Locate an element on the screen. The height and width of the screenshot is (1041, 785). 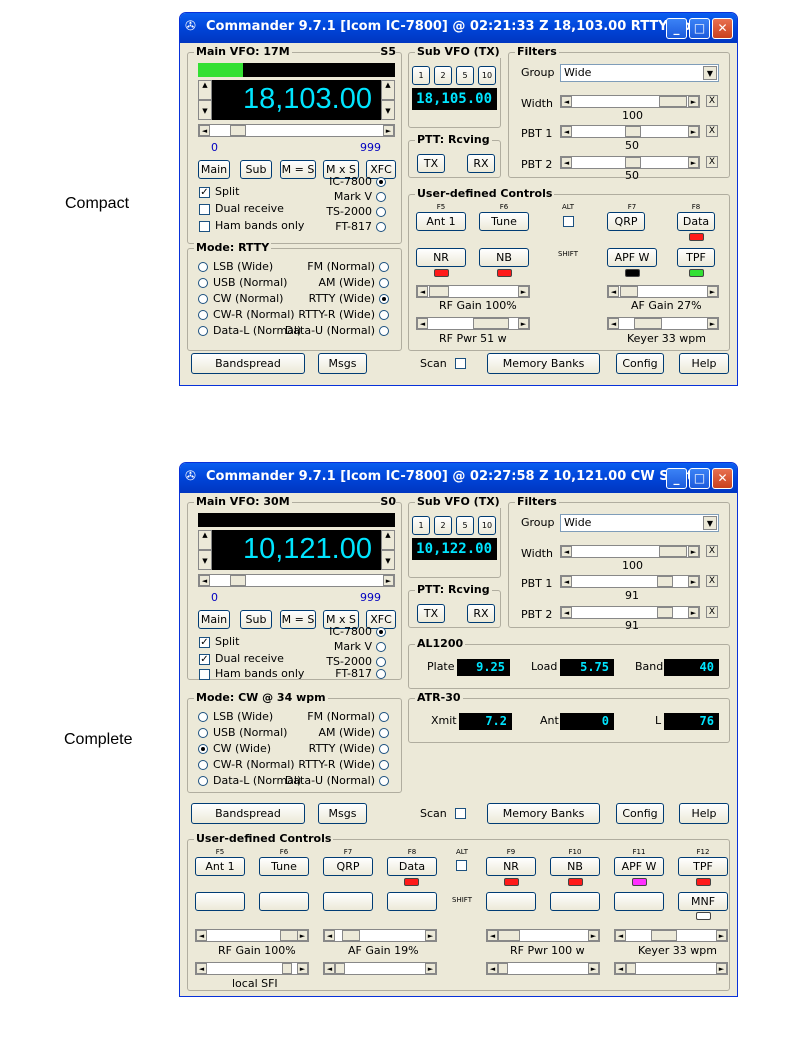
mnf-button: MNF is located at coordinates (703, 901).